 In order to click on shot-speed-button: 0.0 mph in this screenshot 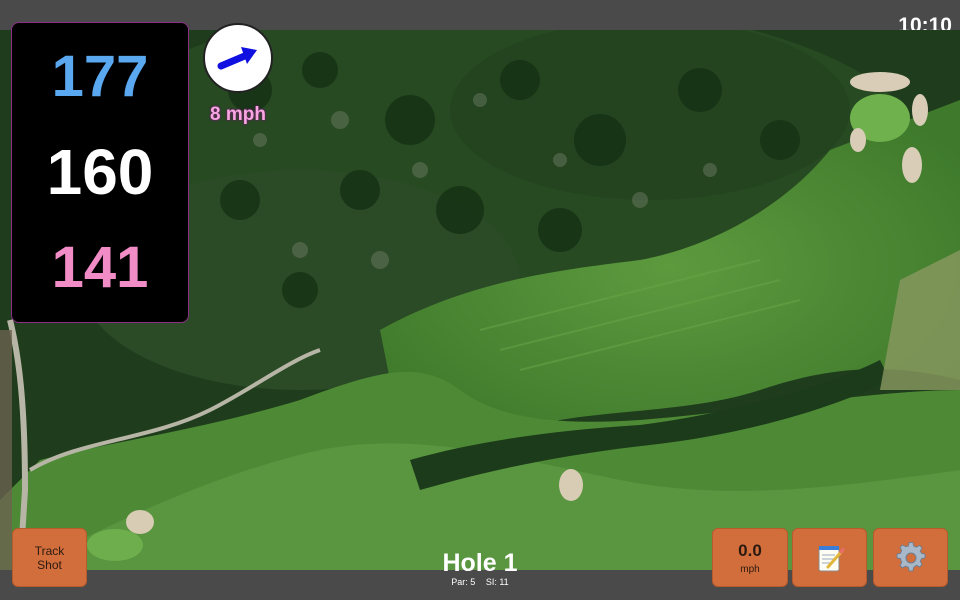, I will do `click(750, 557)`.